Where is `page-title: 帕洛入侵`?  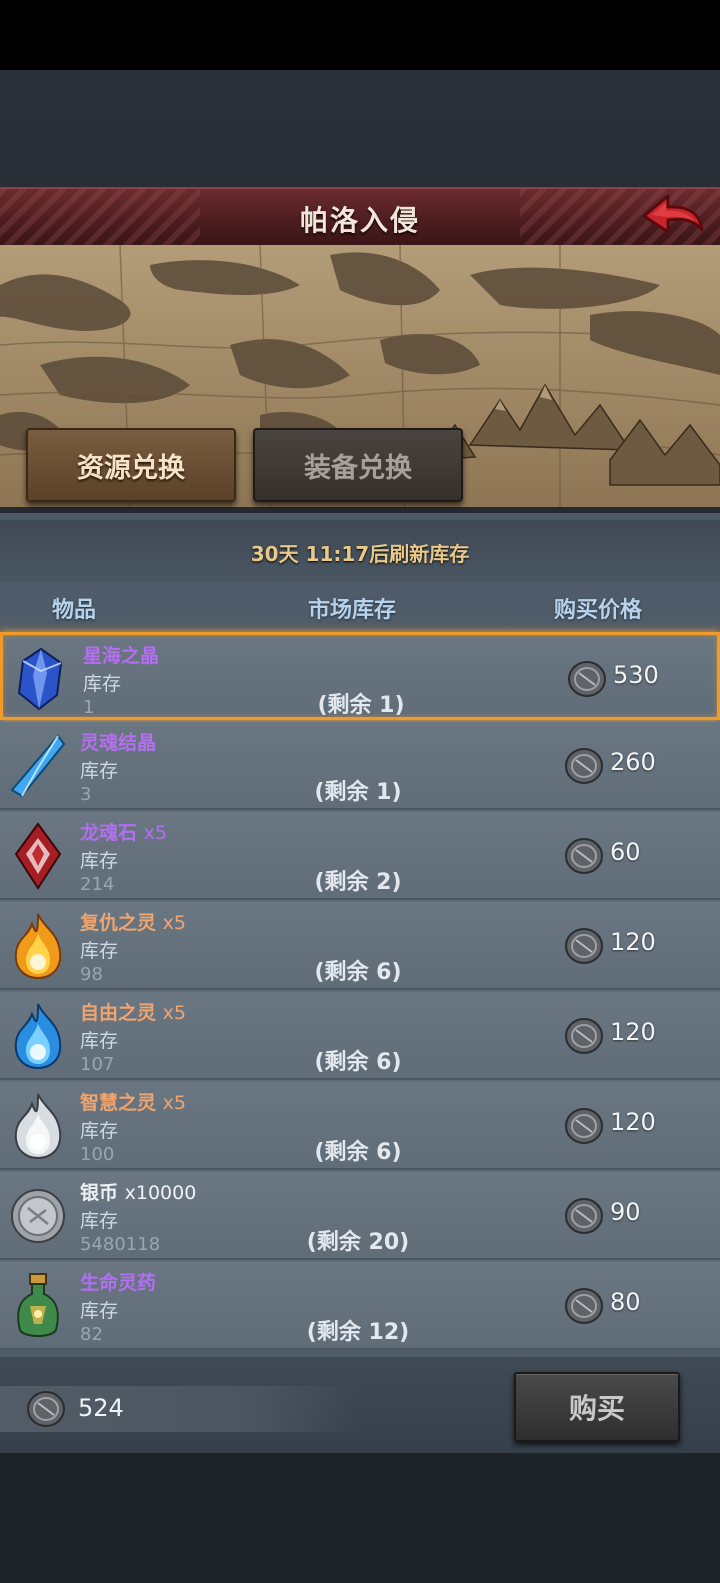 page-title: 帕洛入侵 is located at coordinates (359, 220).